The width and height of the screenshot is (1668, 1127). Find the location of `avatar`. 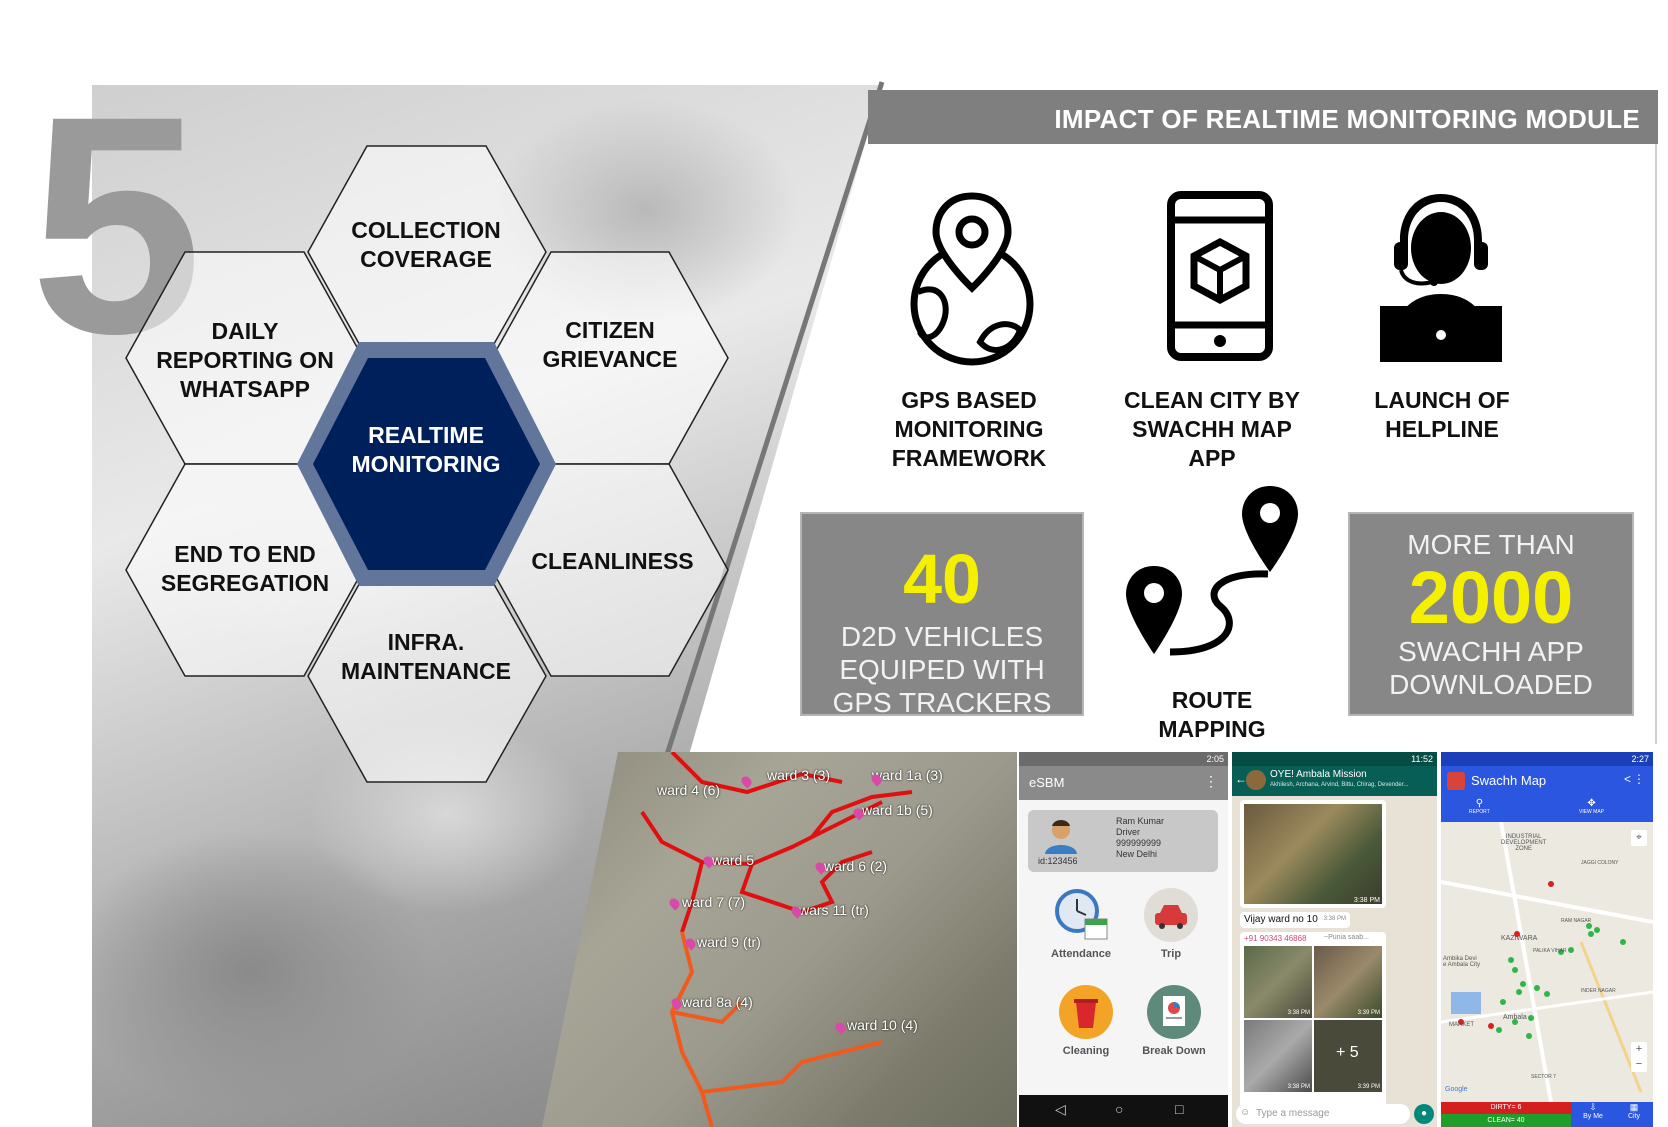

avatar is located at coordinates (1061, 837).